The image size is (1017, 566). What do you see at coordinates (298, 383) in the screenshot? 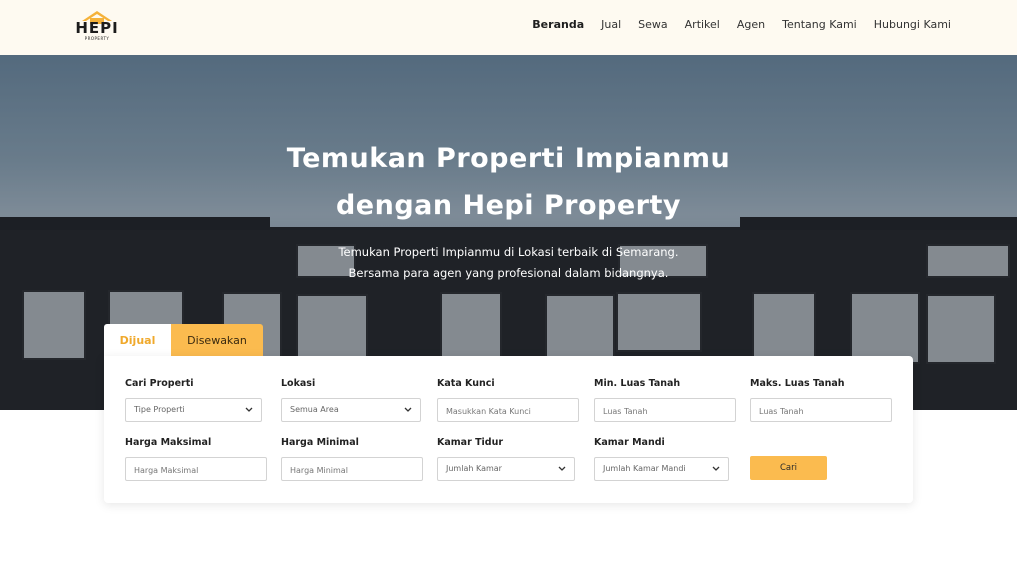
I see `lokasi-label: Lokasi` at bounding box center [298, 383].